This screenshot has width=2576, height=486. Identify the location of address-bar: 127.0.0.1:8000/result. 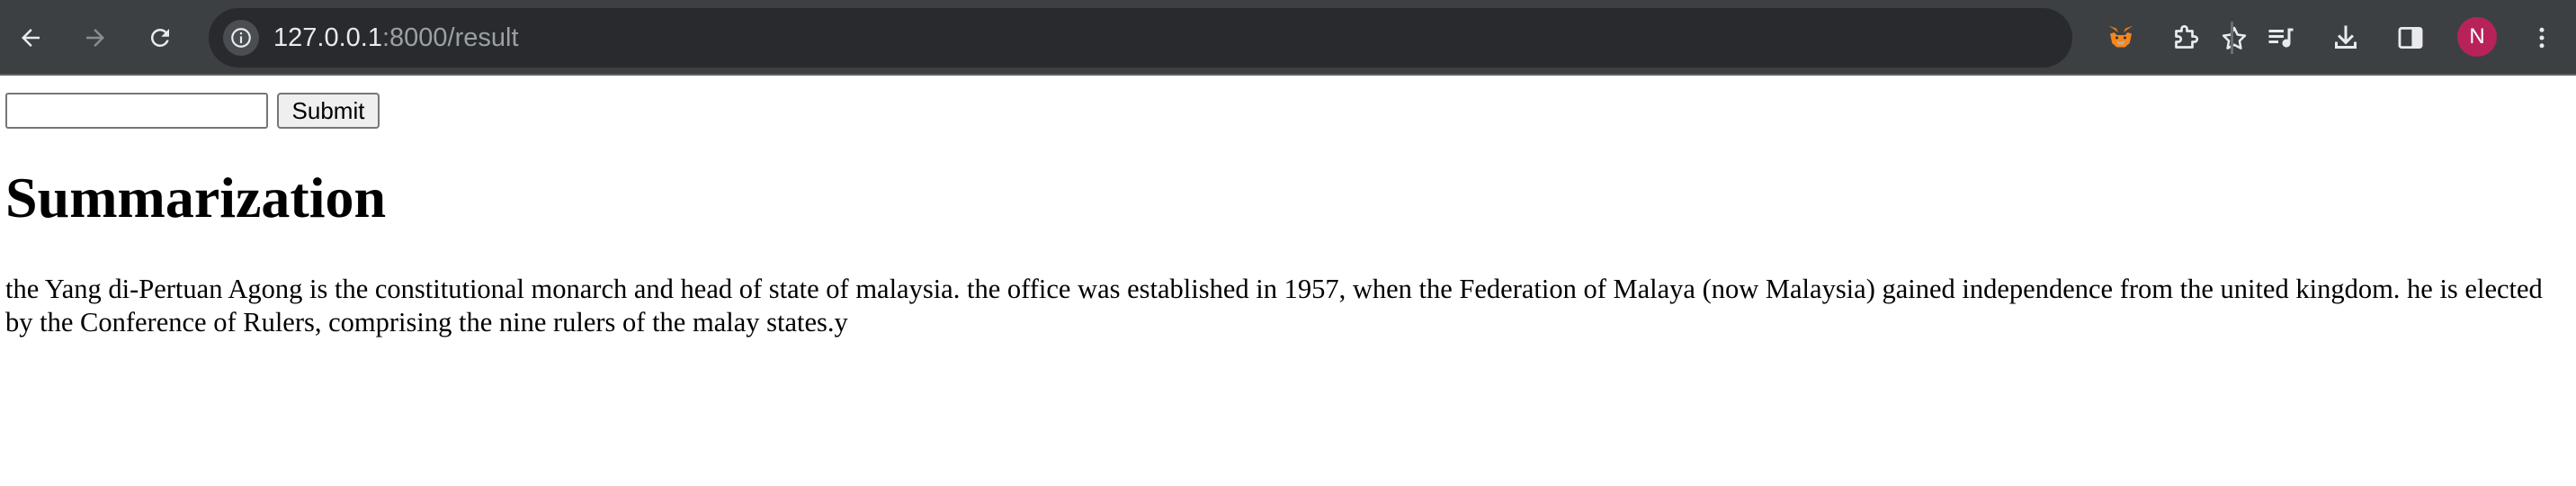
(1228, 38).